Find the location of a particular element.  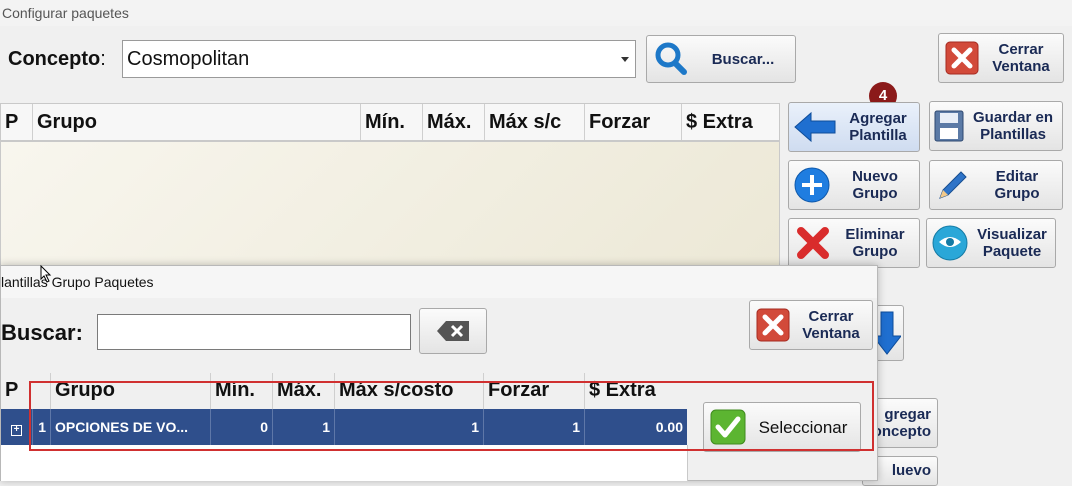

col-max: Máx. is located at coordinates (454, 122).